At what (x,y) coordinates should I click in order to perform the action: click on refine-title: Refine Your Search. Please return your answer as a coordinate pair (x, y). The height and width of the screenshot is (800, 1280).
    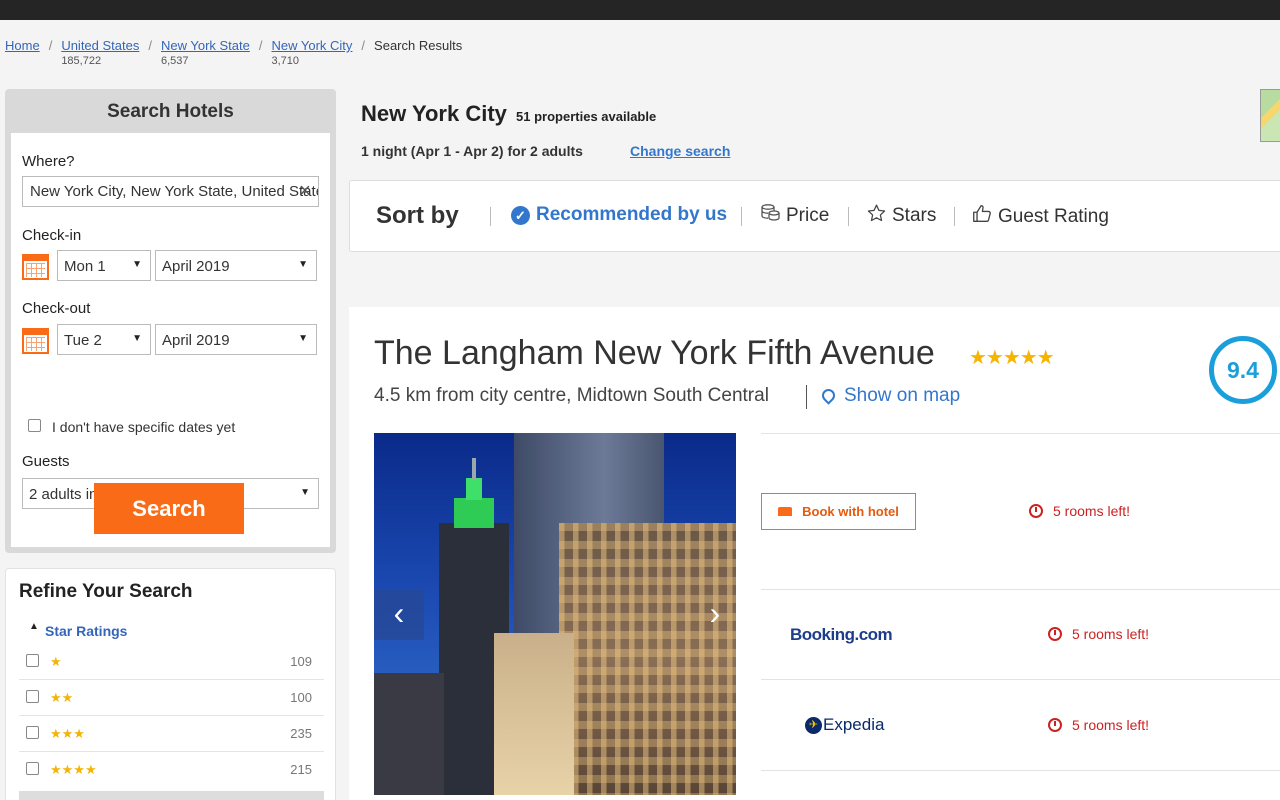
    Looking at the image, I should click on (106, 591).